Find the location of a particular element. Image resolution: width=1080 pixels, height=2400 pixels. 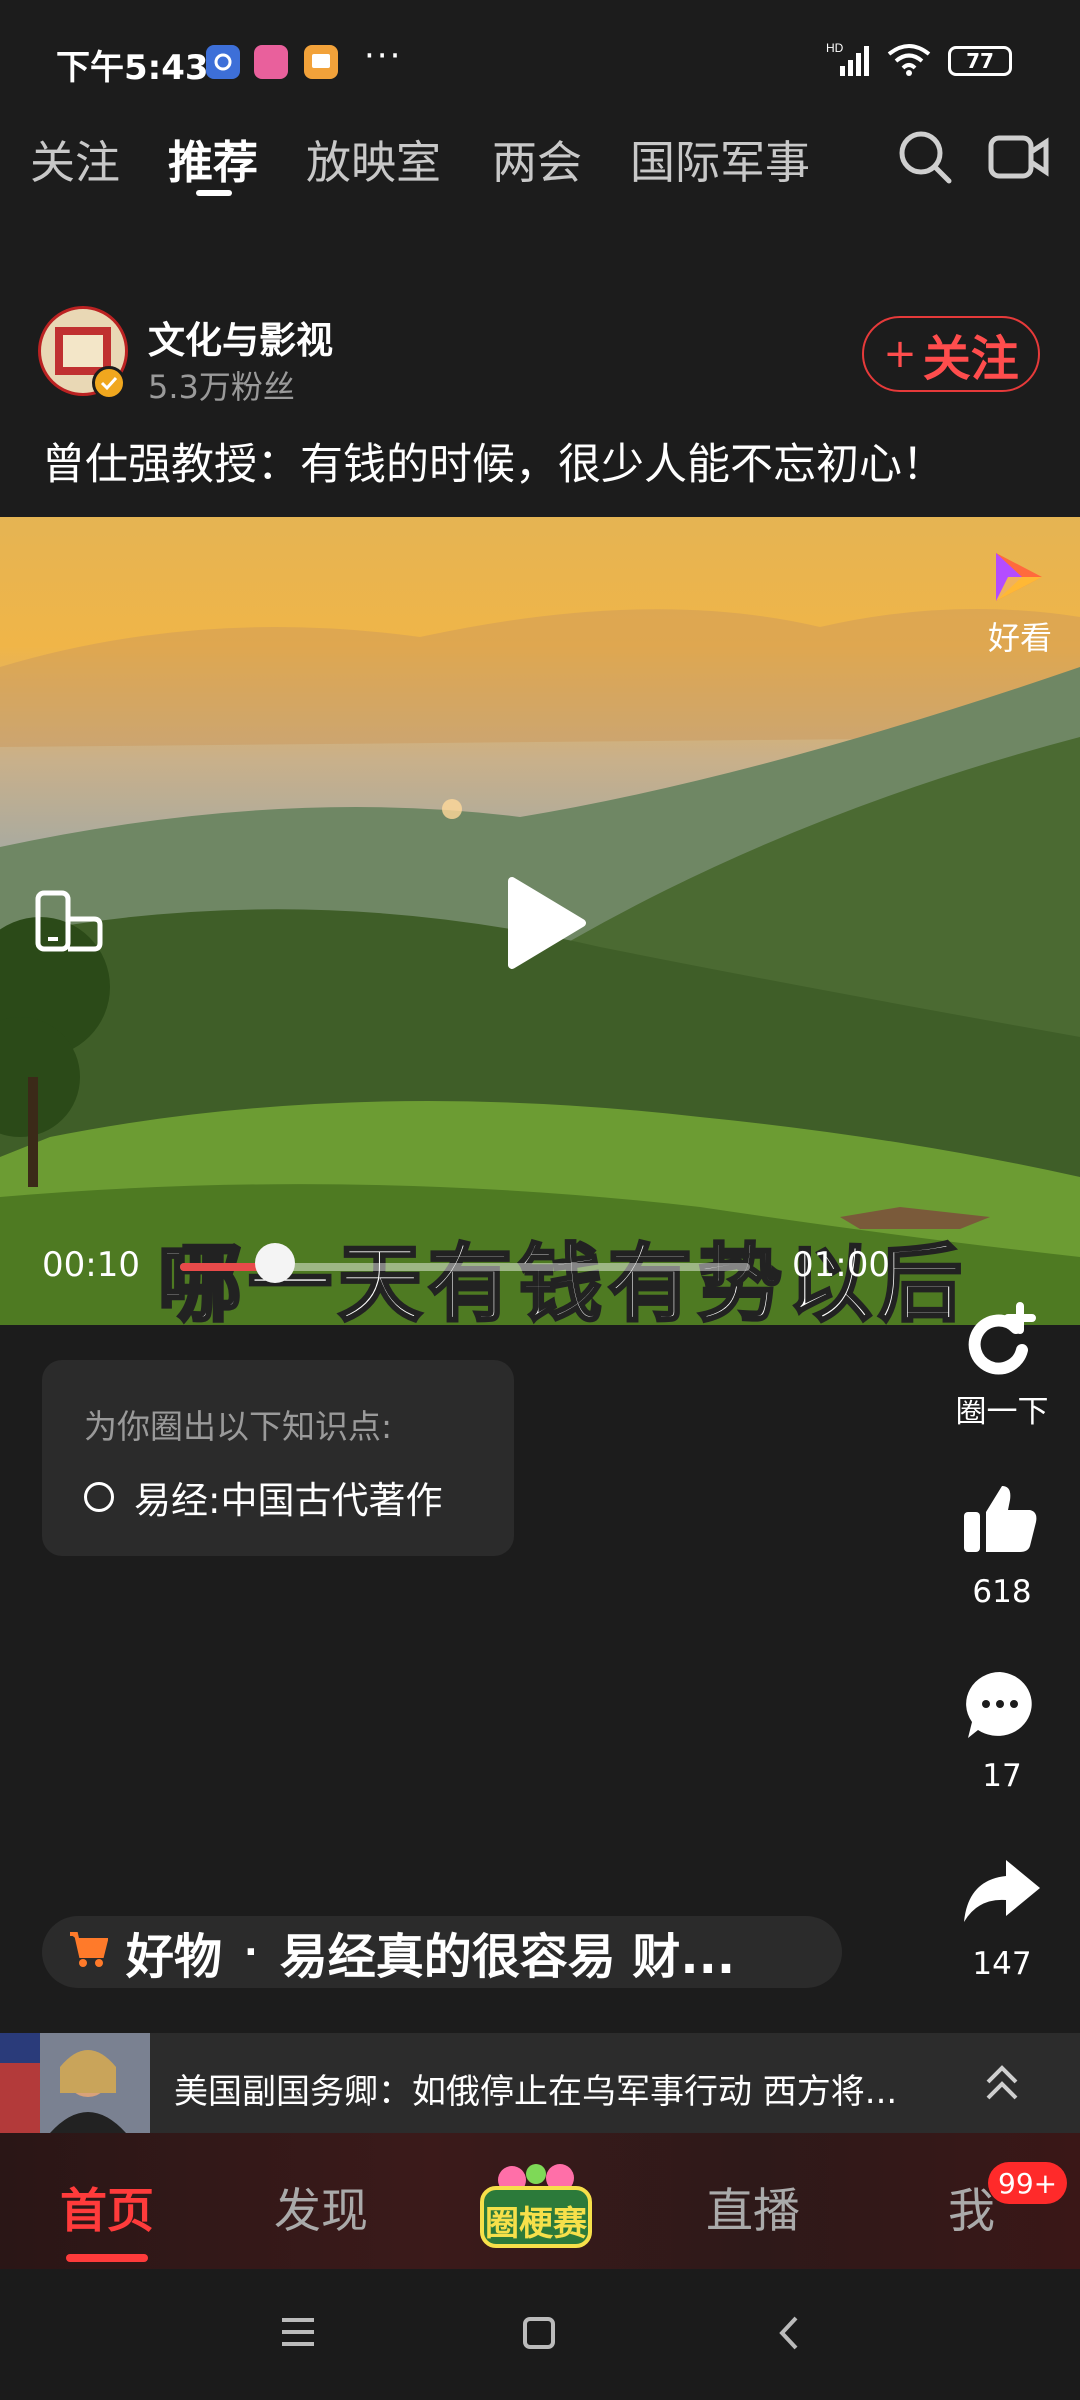

tab-following: 关注 is located at coordinates (75, 158).